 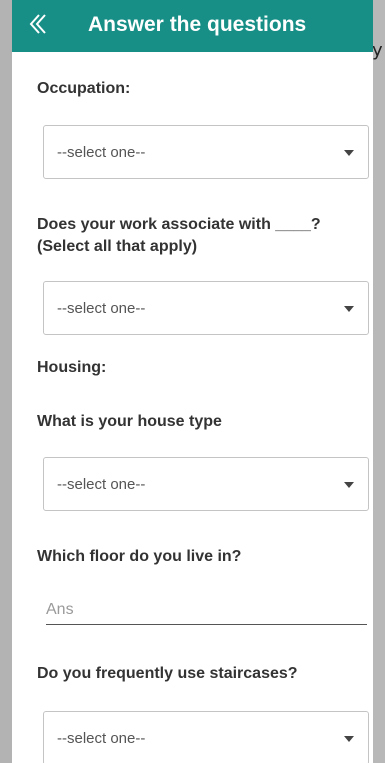 What do you see at coordinates (206, 610) in the screenshot?
I see `floor-answer-input` at bounding box center [206, 610].